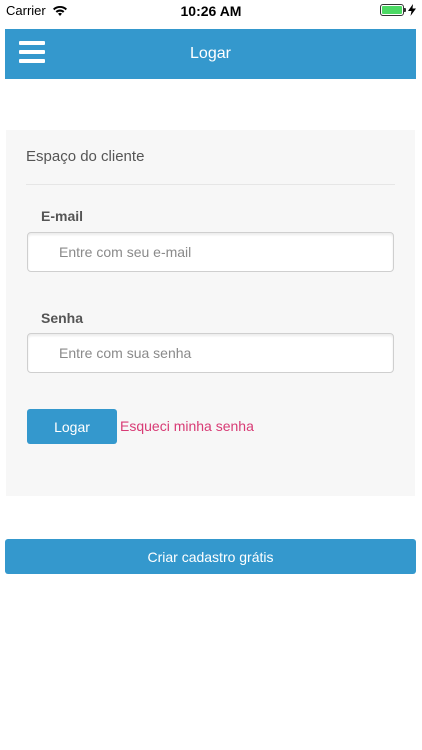 The width and height of the screenshot is (422, 750). I want to click on status-time: 10:26 AM, so click(211, 11).